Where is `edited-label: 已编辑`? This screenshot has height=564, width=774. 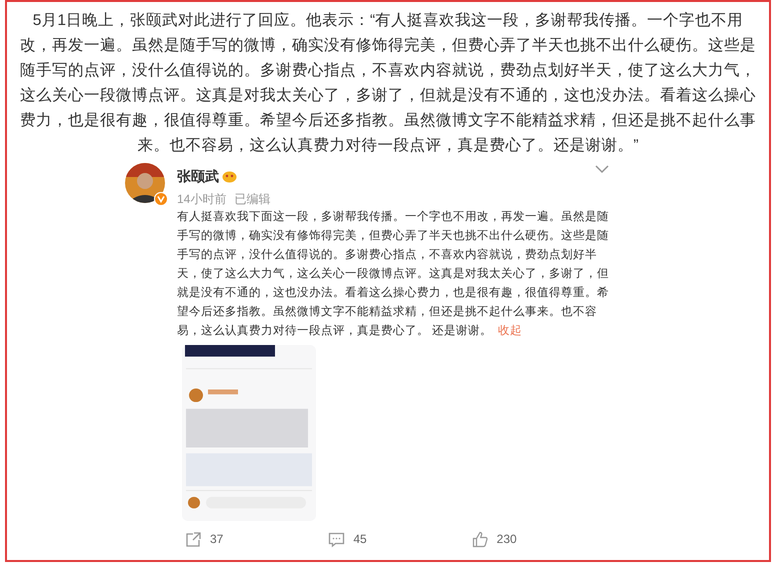
edited-label: 已编辑 is located at coordinates (252, 199).